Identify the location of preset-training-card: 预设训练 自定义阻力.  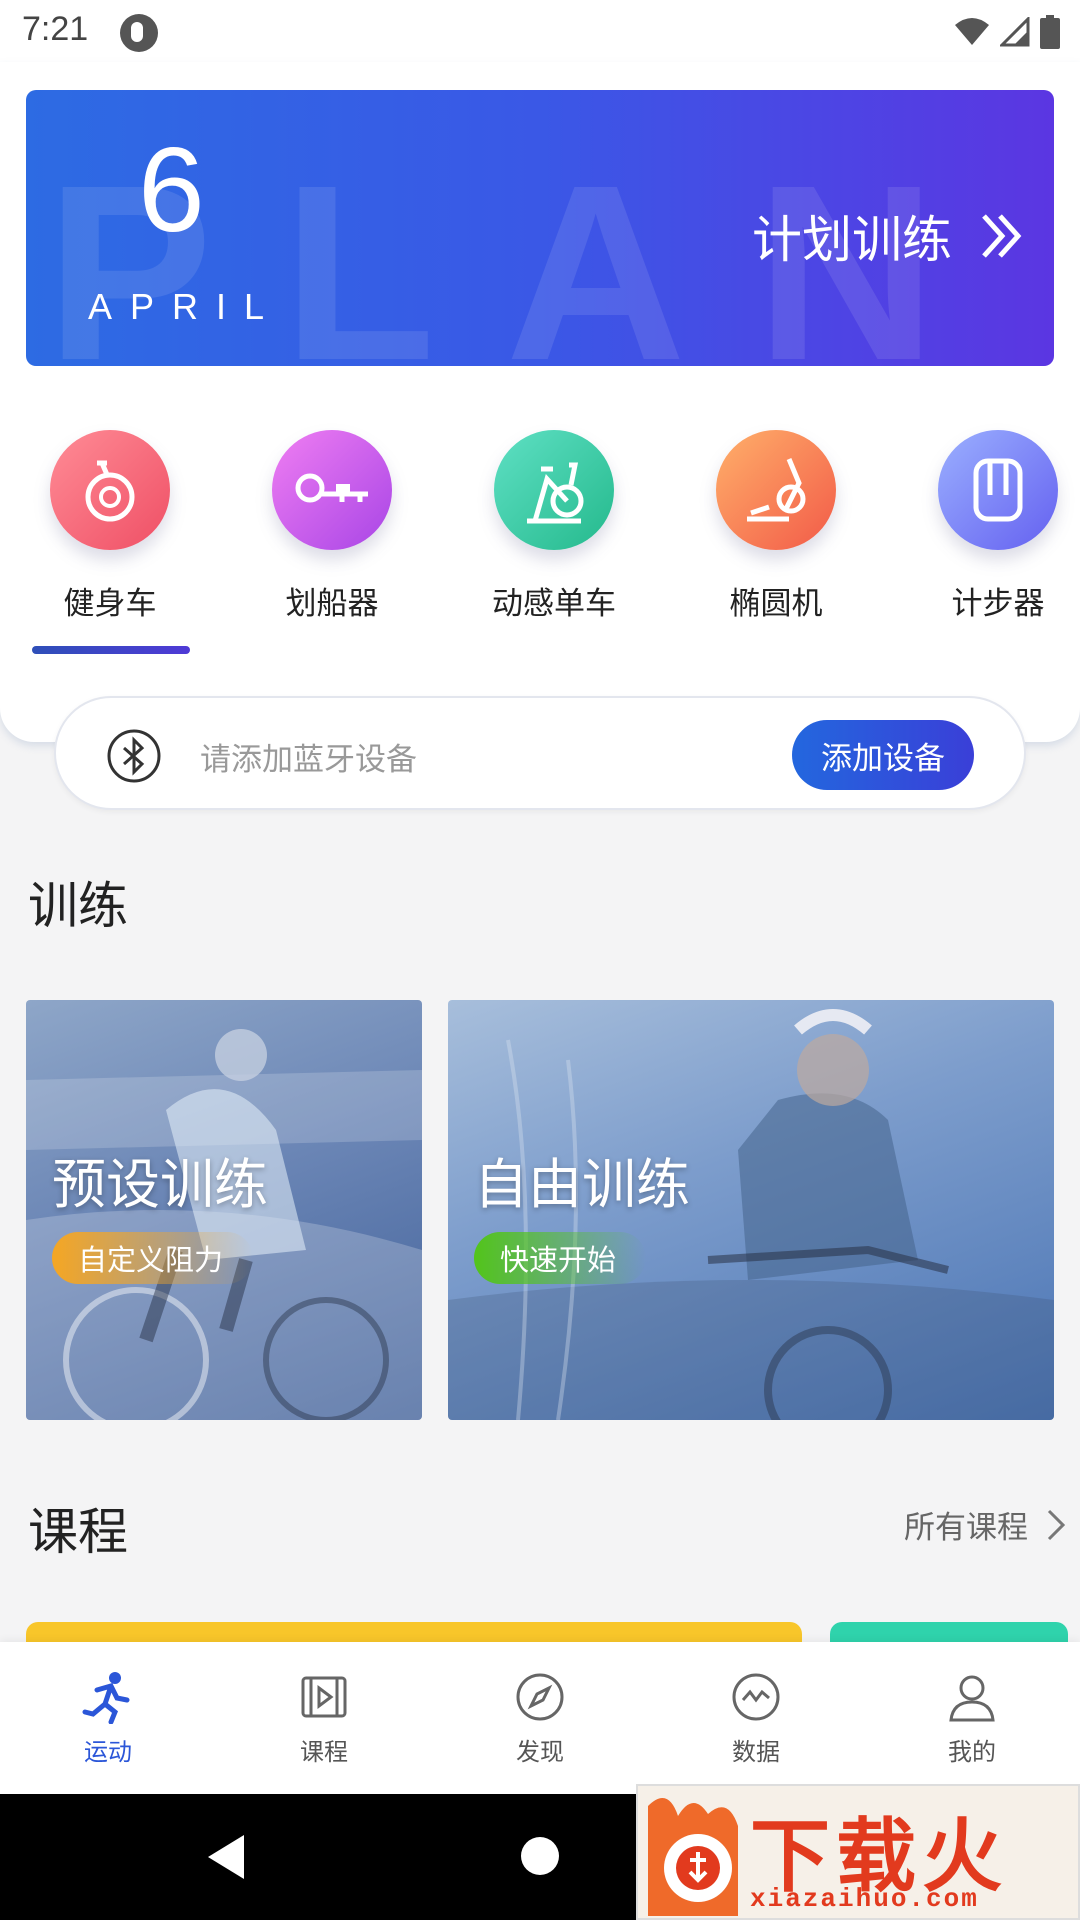
(224, 1210).